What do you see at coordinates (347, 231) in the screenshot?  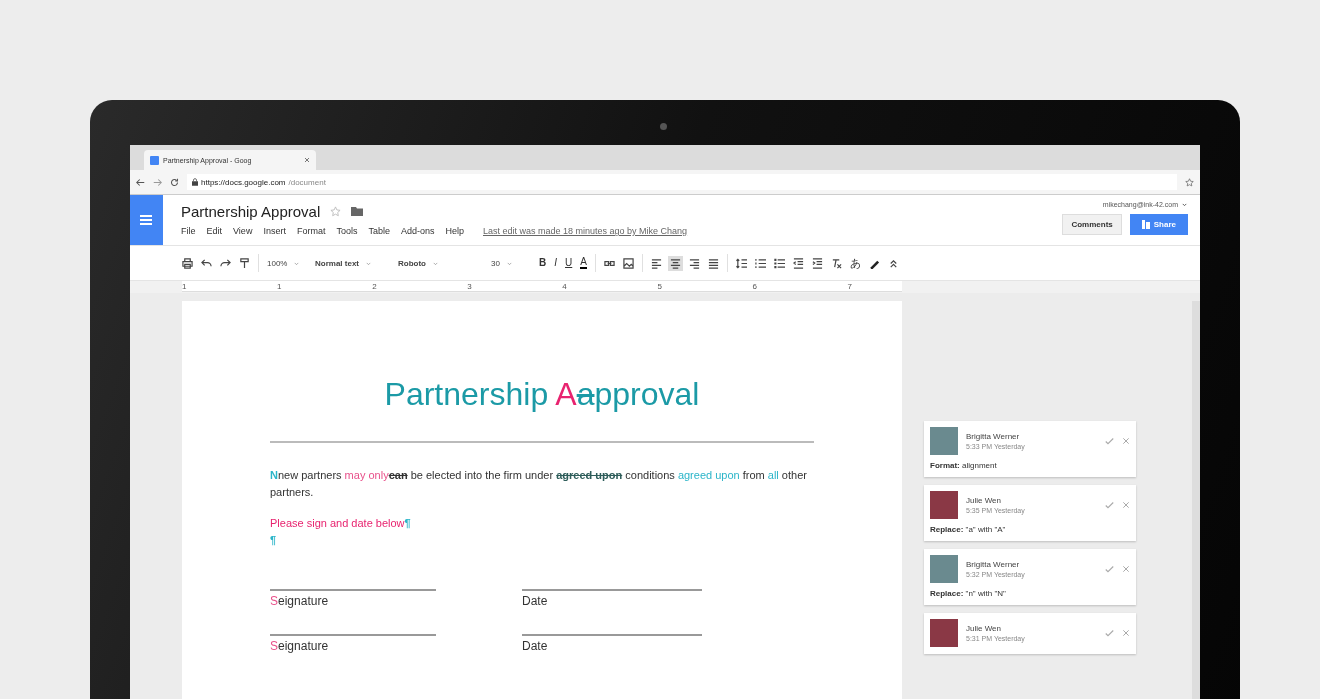 I see `menu-item: Tools` at bounding box center [347, 231].